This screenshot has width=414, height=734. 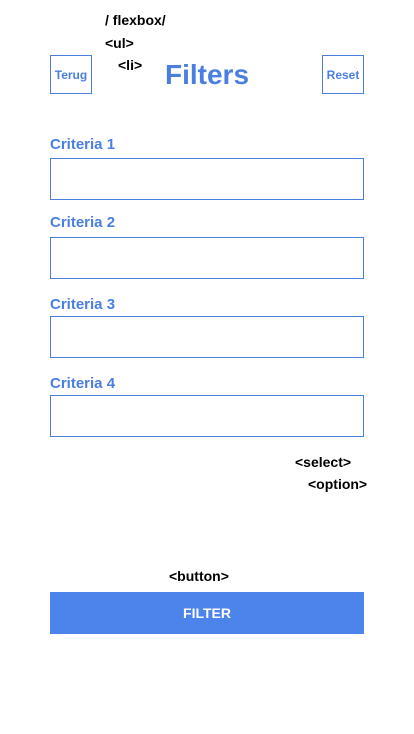 What do you see at coordinates (343, 74) in the screenshot?
I see `reset-button: Reset` at bounding box center [343, 74].